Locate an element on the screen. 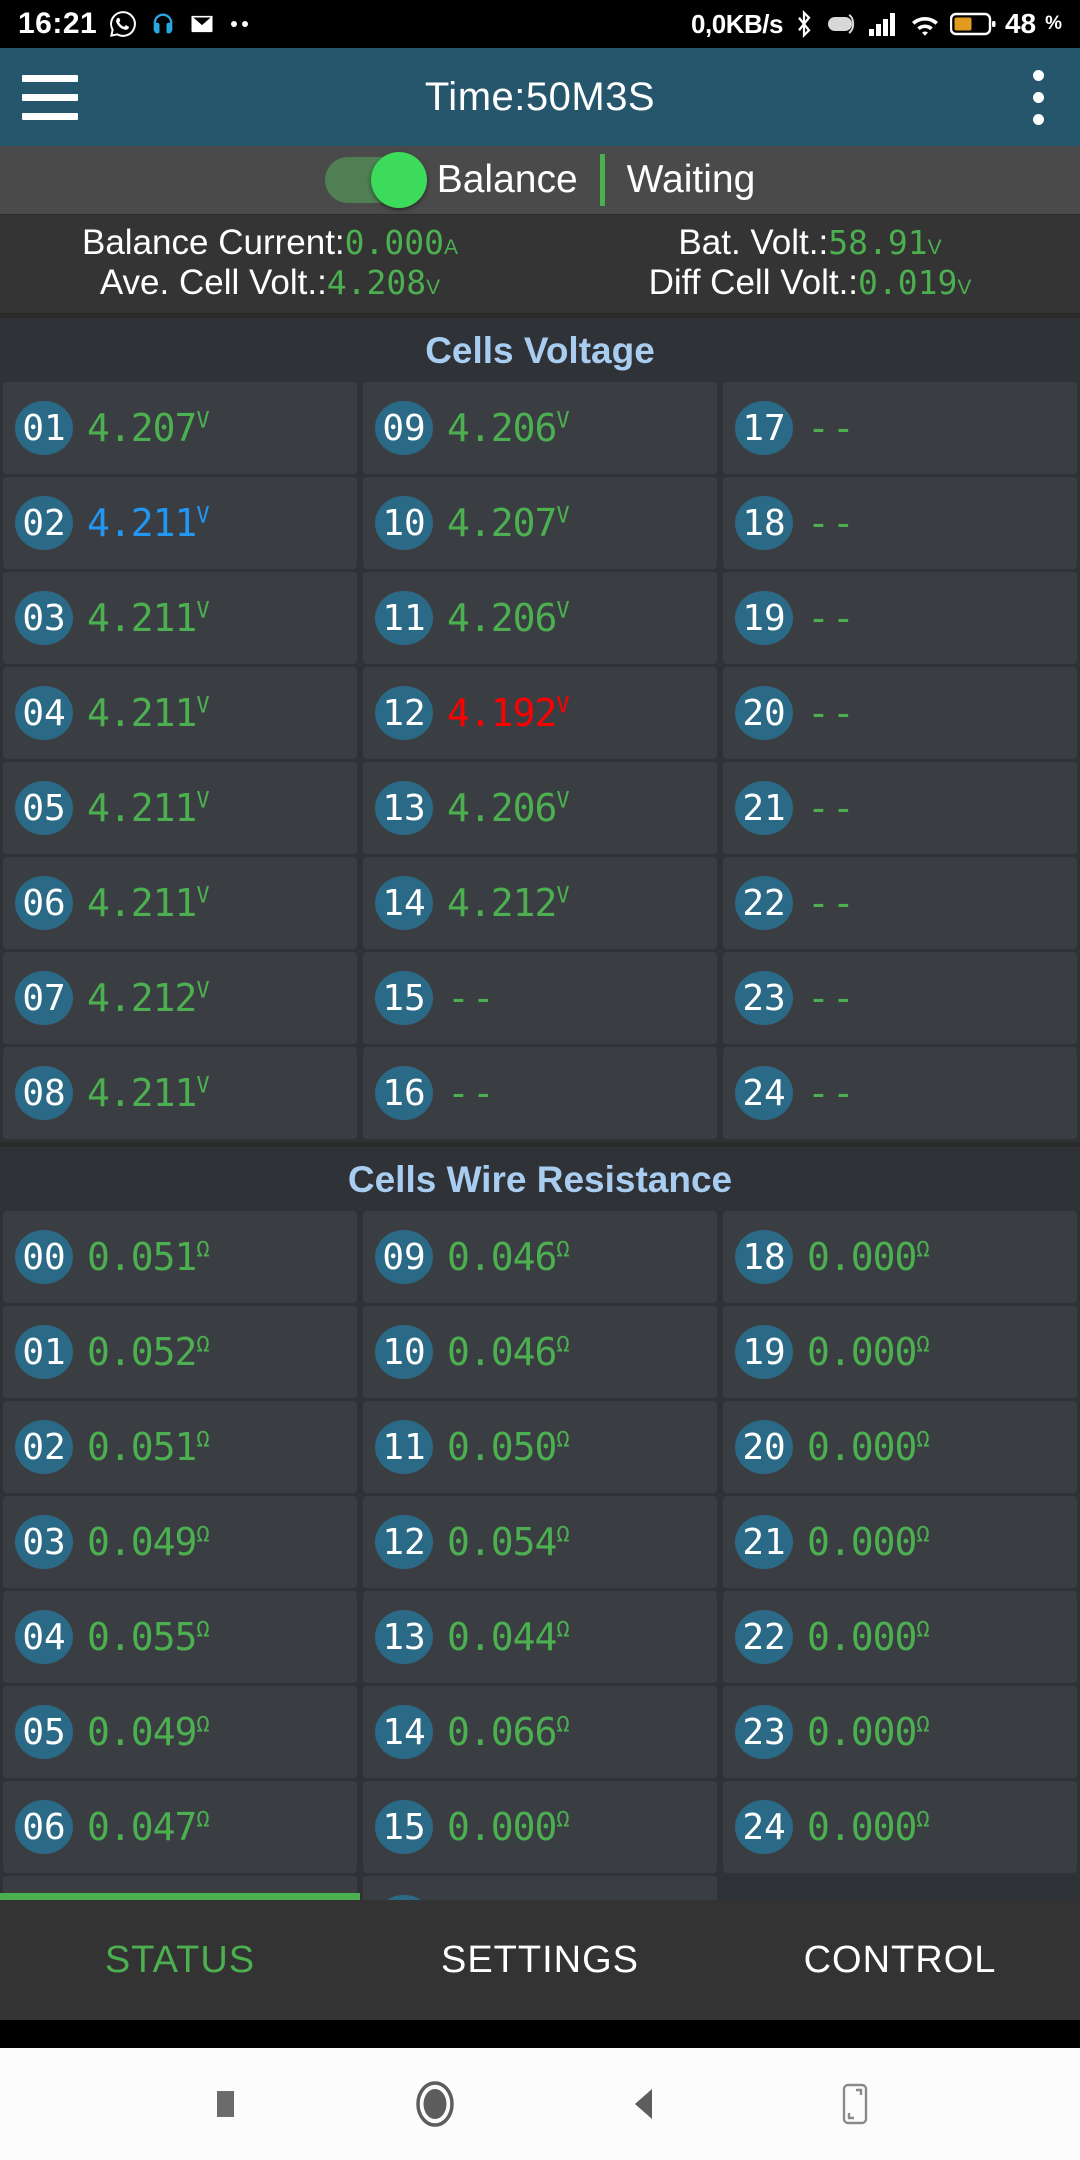 This screenshot has width=1080, height=2160. wire-resistance-row: 01 0.052Ω is located at coordinates (180, 1352).